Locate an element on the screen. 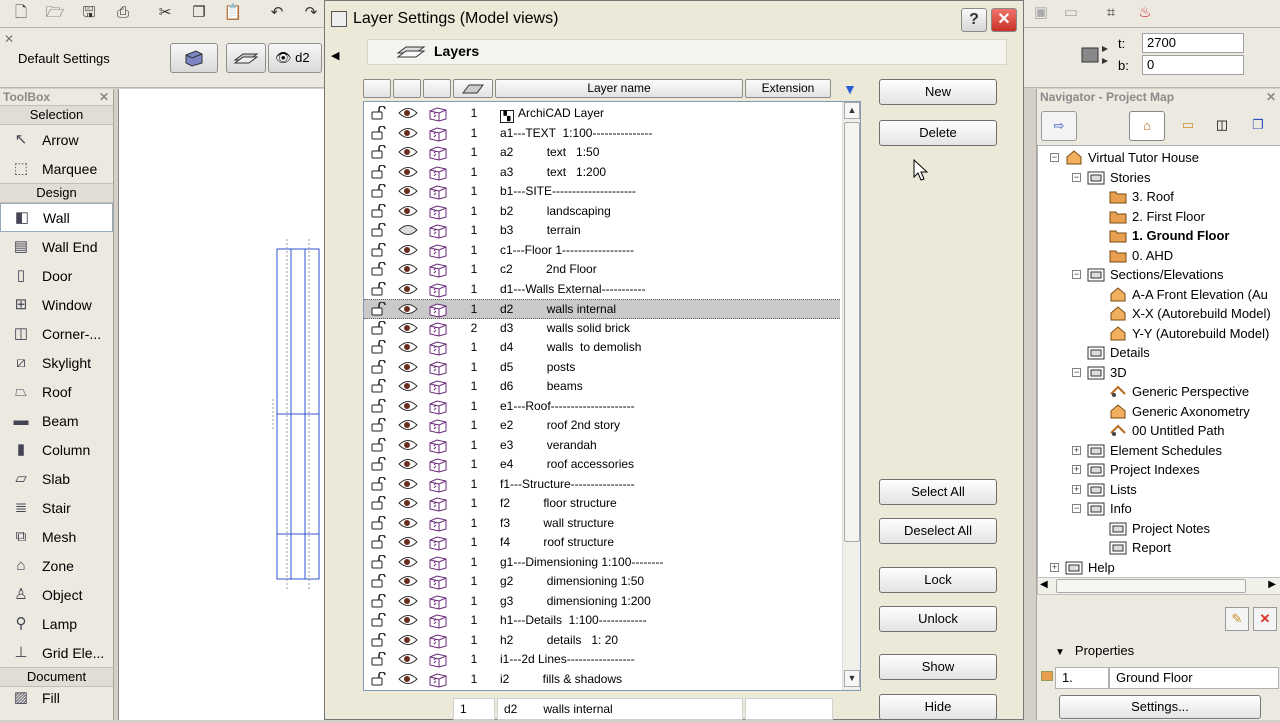 The height and width of the screenshot is (723, 1280). layer-row: 1 e2 roof 2nd story is located at coordinates (602, 426).